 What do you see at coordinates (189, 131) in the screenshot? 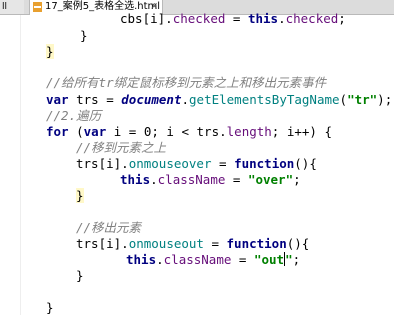
I see `code-line: for (var i = 0; i < trs.length; i++) {` at bounding box center [189, 131].